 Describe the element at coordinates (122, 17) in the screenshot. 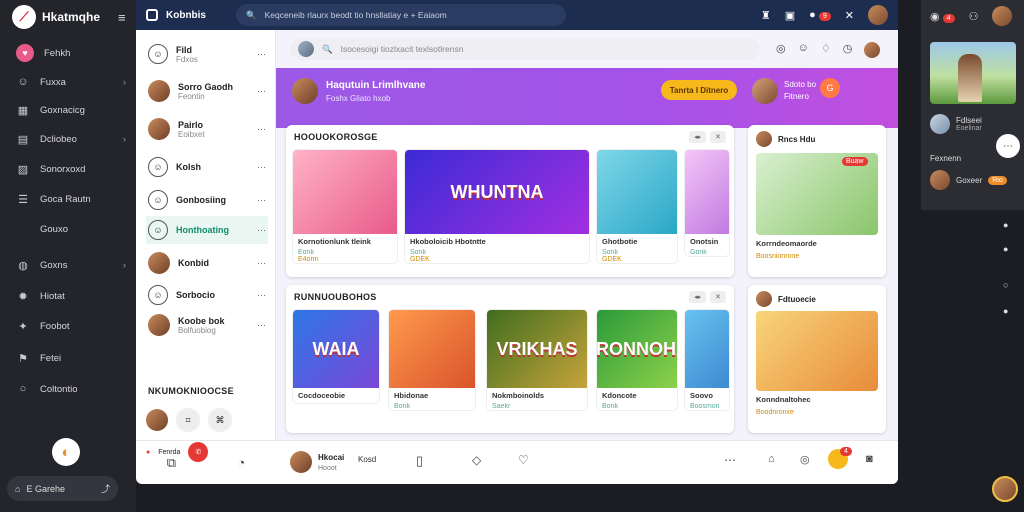

I see `hamburger-menu-icon: ≡` at that location.